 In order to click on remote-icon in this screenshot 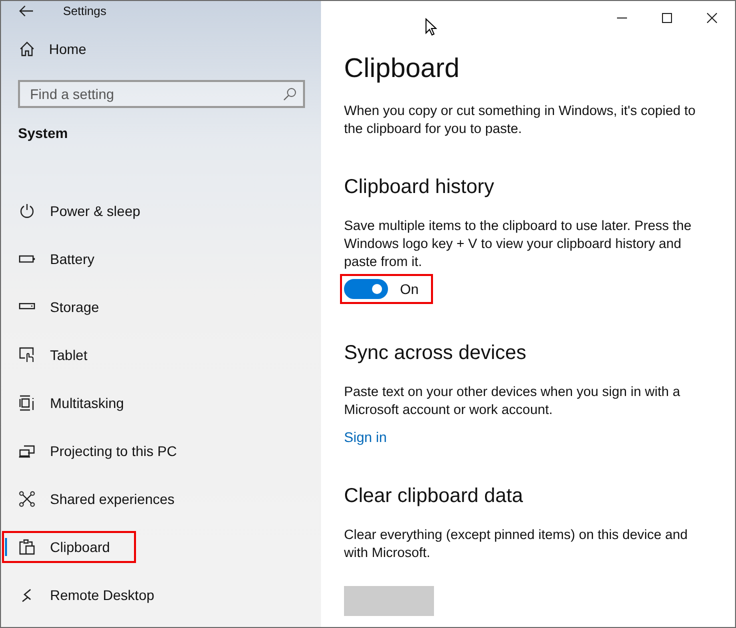, I will do `click(26, 595)`.